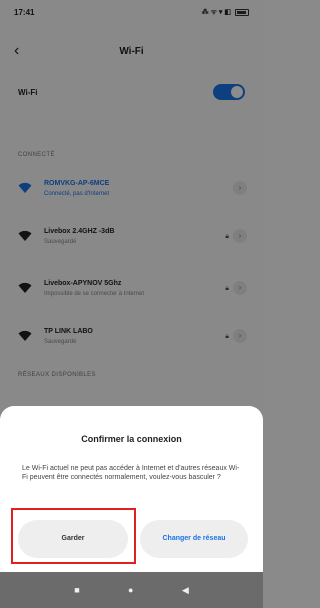 The height and width of the screenshot is (608, 320). I want to click on change-network-button: Changer de réseau, so click(194, 539).